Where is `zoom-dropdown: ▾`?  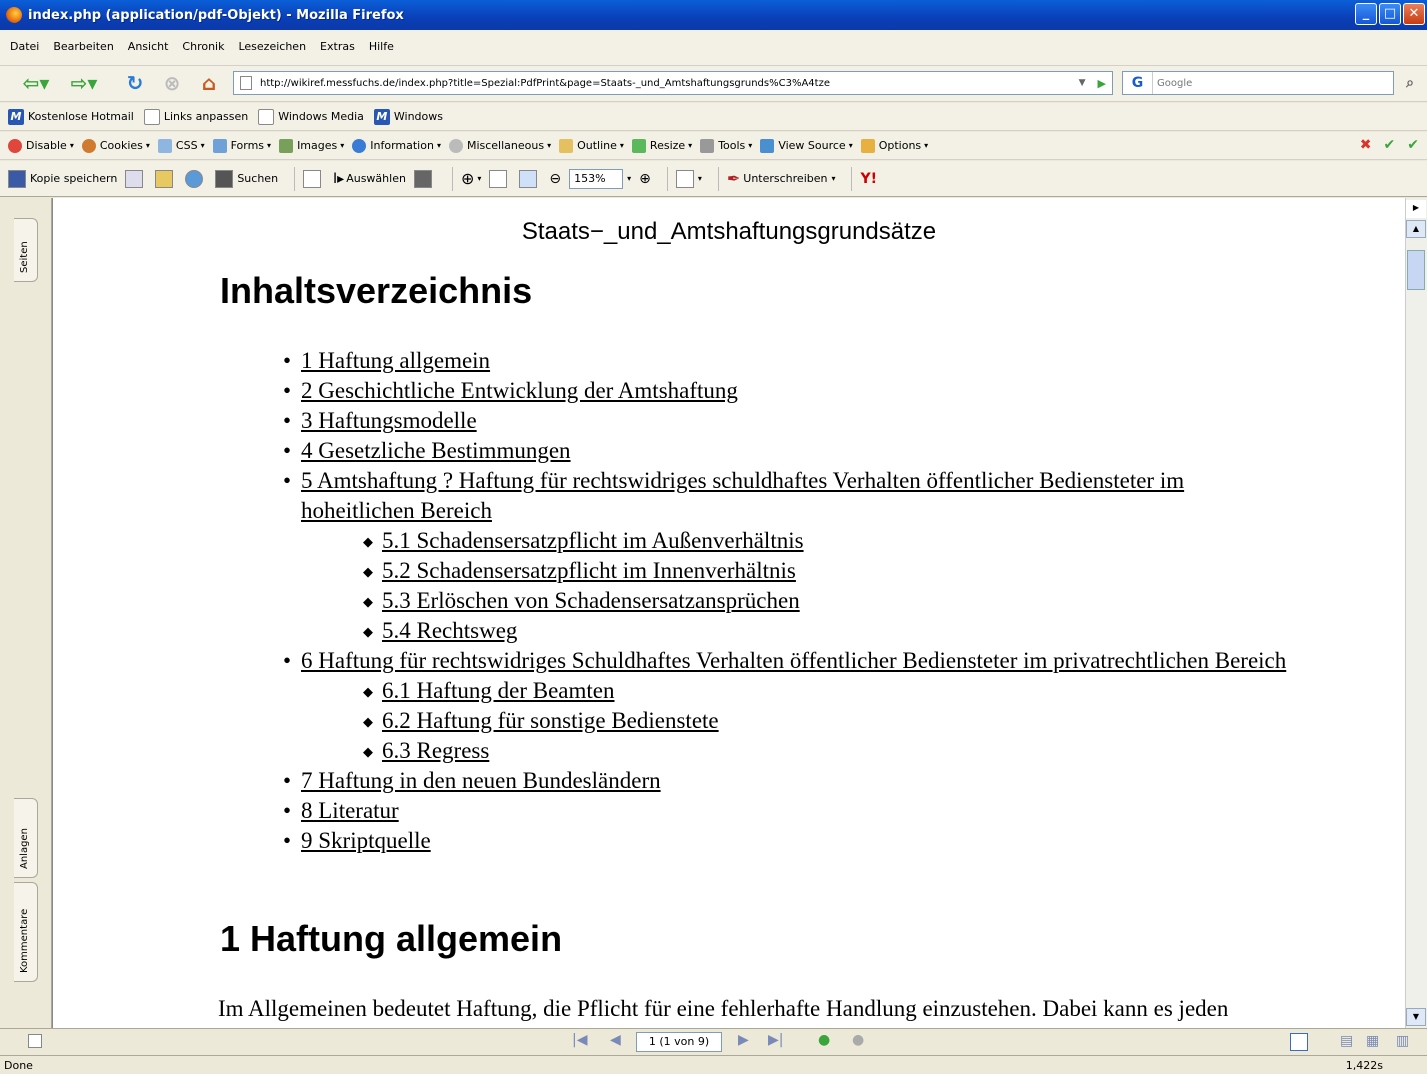
zoom-dropdown: ▾ is located at coordinates (629, 178).